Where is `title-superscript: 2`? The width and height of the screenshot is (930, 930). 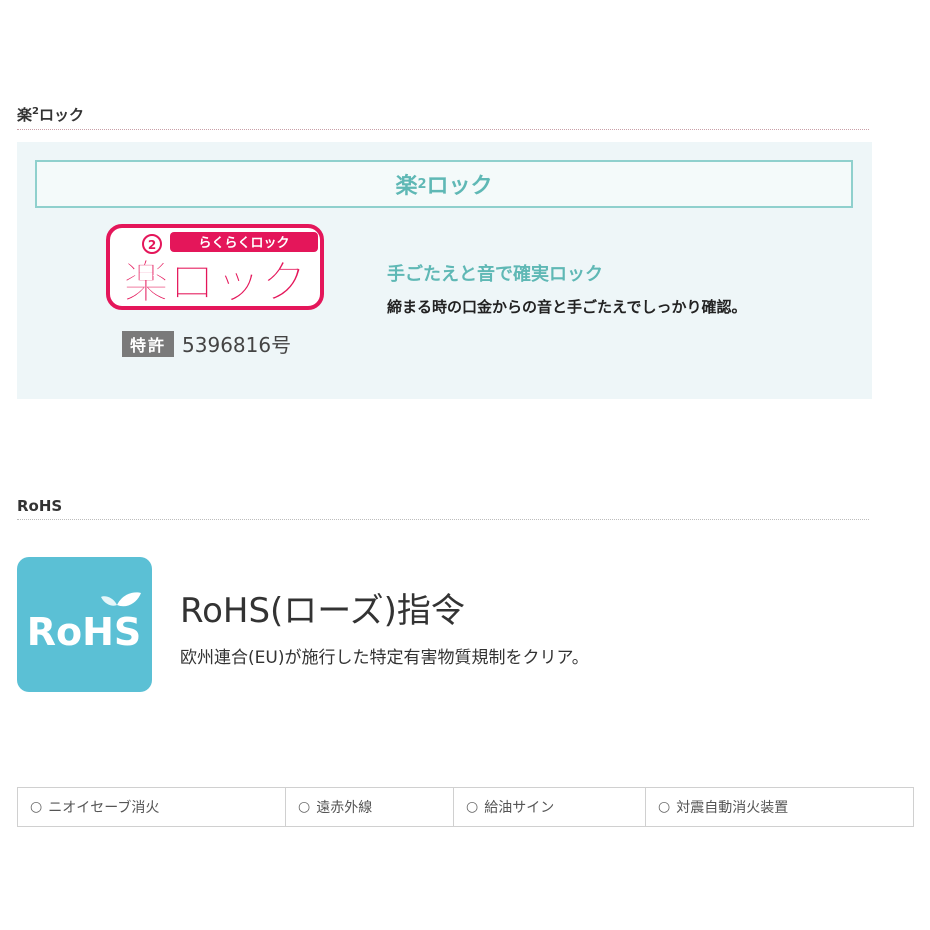
title-superscript: 2 is located at coordinates (422, 184).